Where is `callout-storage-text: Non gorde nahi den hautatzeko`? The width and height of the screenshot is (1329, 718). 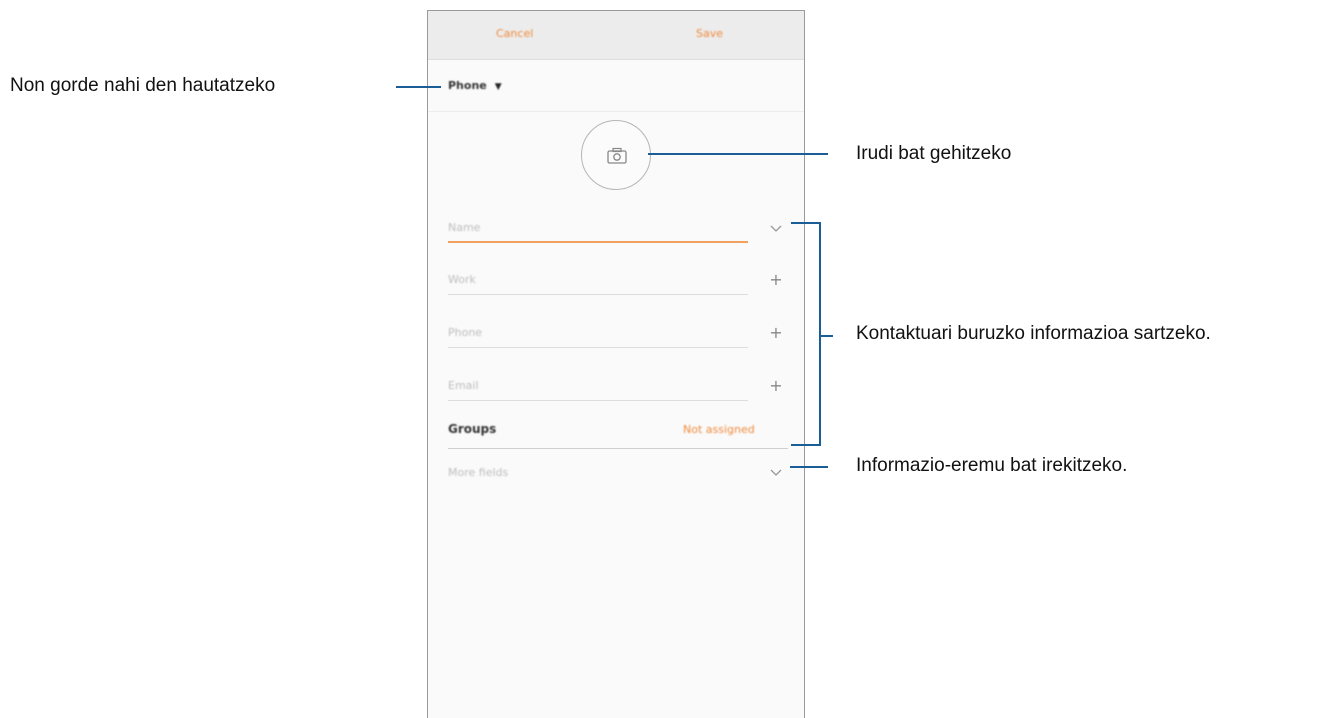
callout-storage-text: Non gorde nahi den hautatzeko is located at coordinates (143, 85).